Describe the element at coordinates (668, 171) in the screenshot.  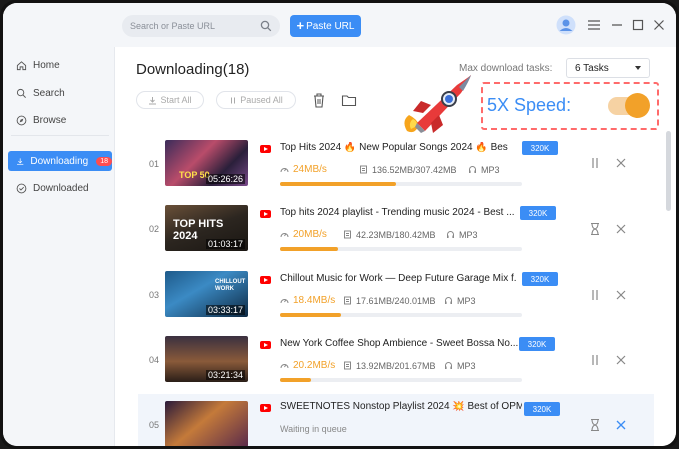
I see `scrollbar` at that location.